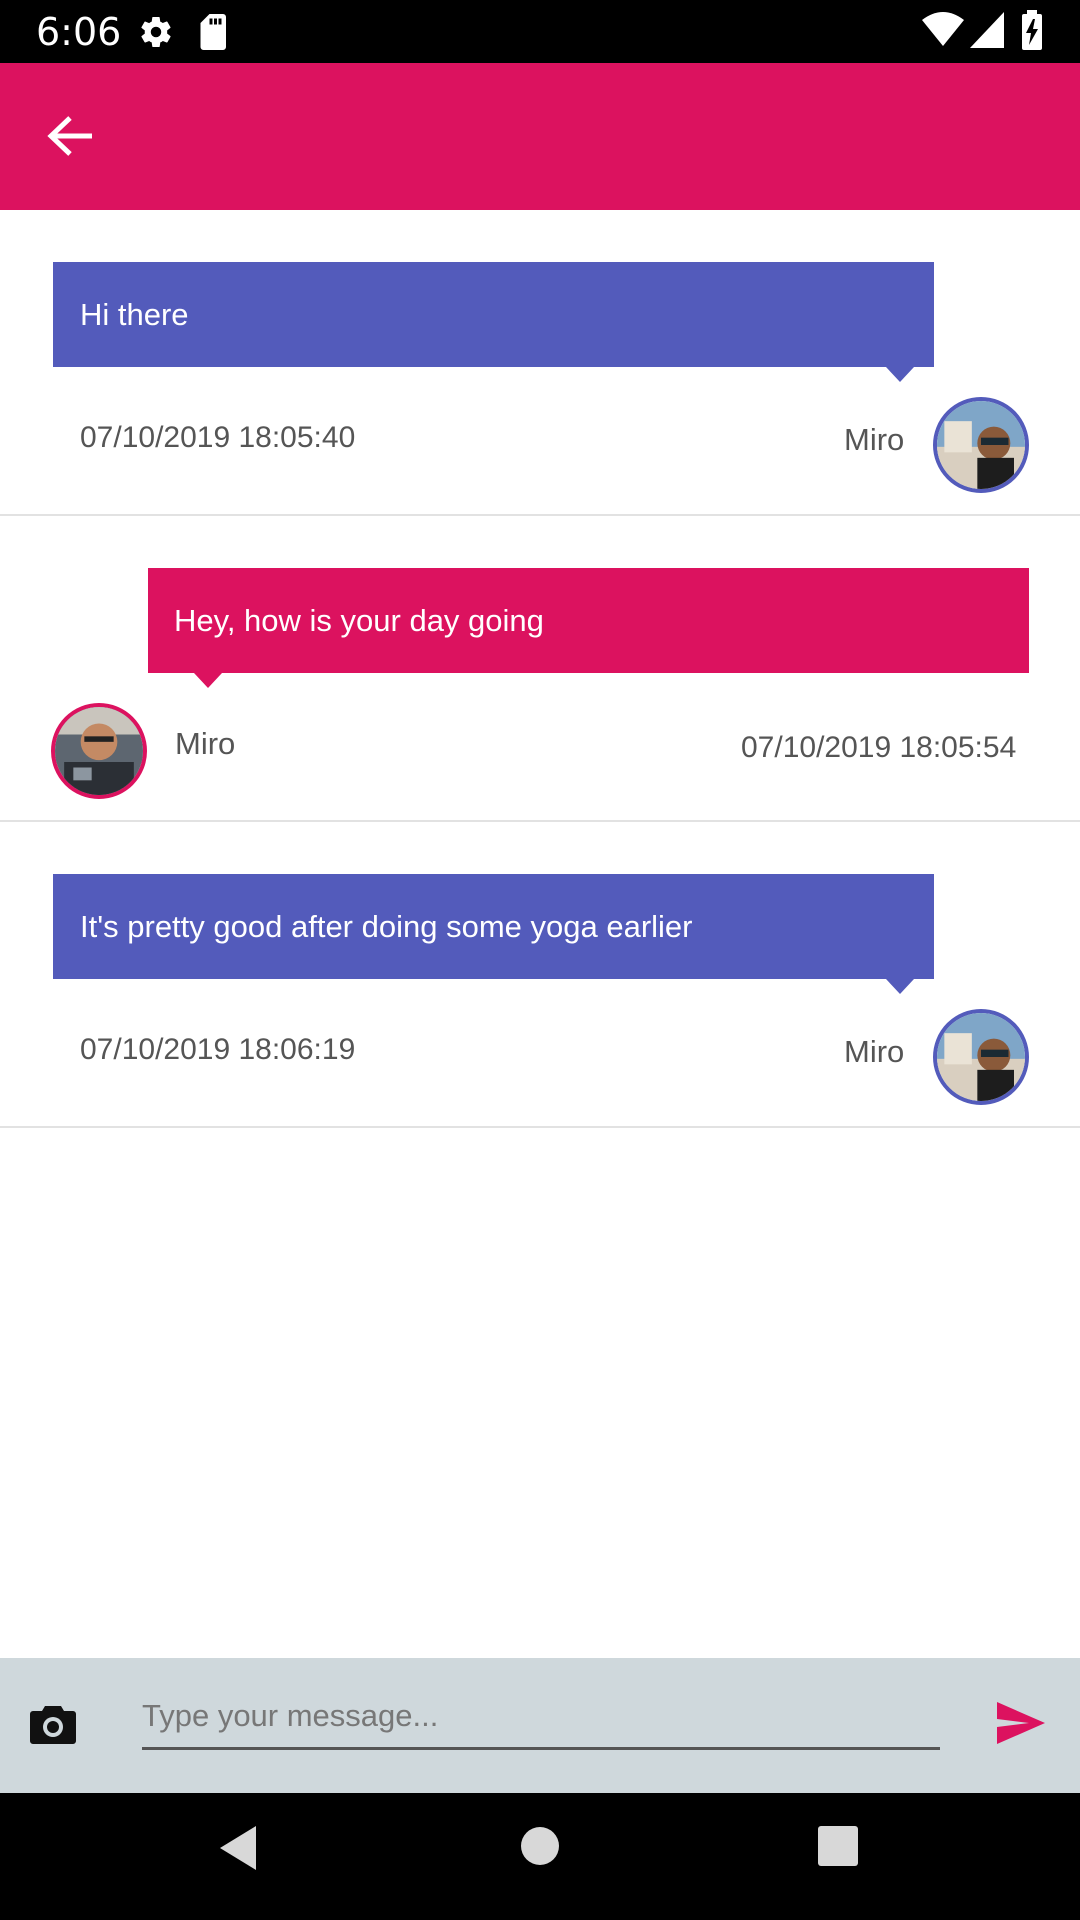 This screenshot has width=1080, height=1920. I want to click on status-bar: 6:06, so click(540, 31).